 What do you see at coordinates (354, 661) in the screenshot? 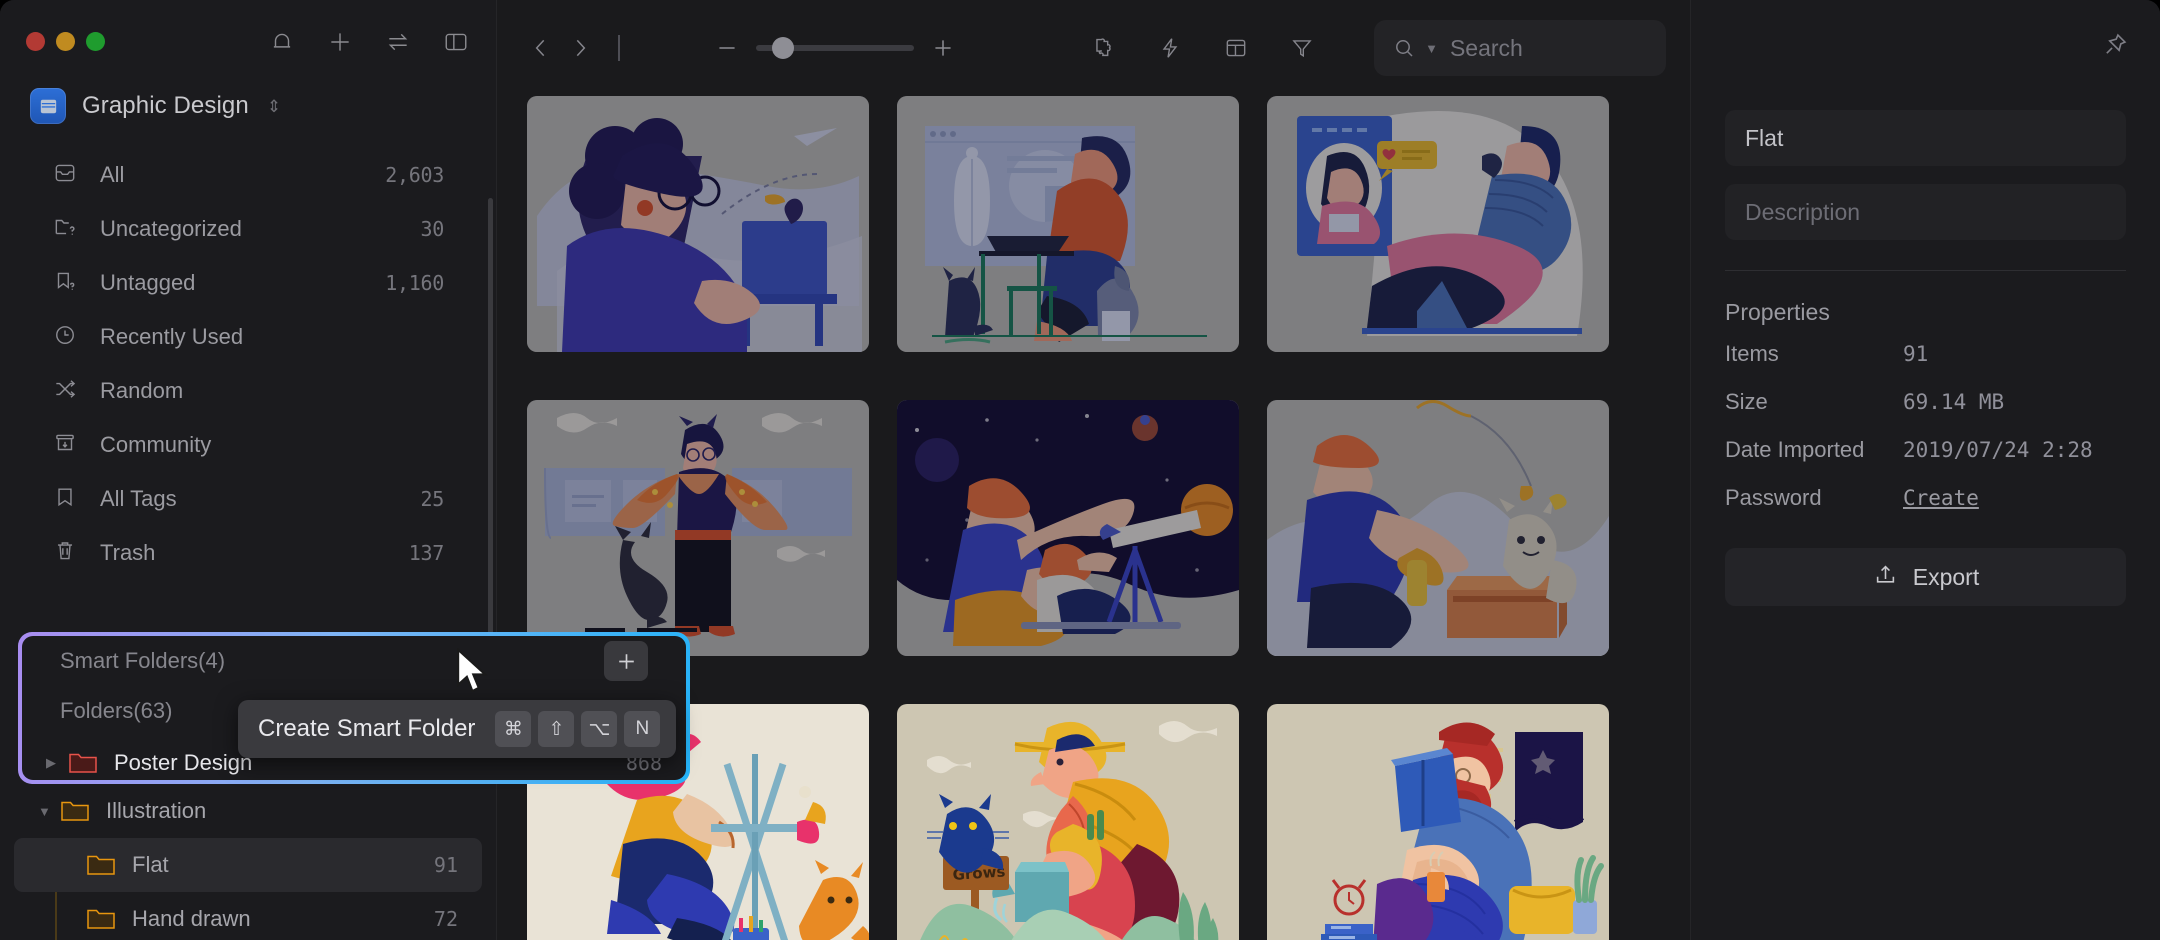
I see `smart-folders-header: Smart Folders(4)` at bounding box center [354, 661].